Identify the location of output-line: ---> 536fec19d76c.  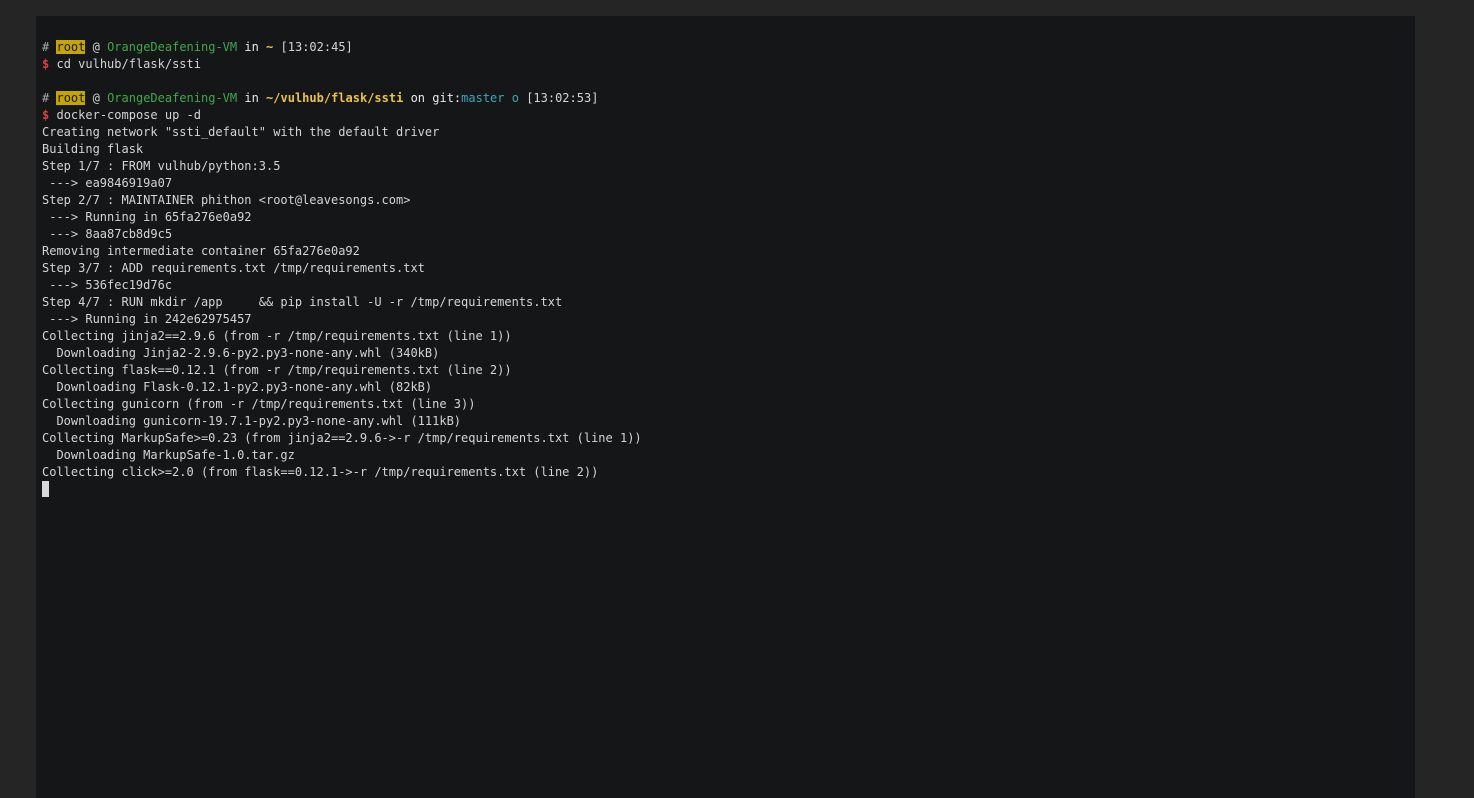
(107, 285).